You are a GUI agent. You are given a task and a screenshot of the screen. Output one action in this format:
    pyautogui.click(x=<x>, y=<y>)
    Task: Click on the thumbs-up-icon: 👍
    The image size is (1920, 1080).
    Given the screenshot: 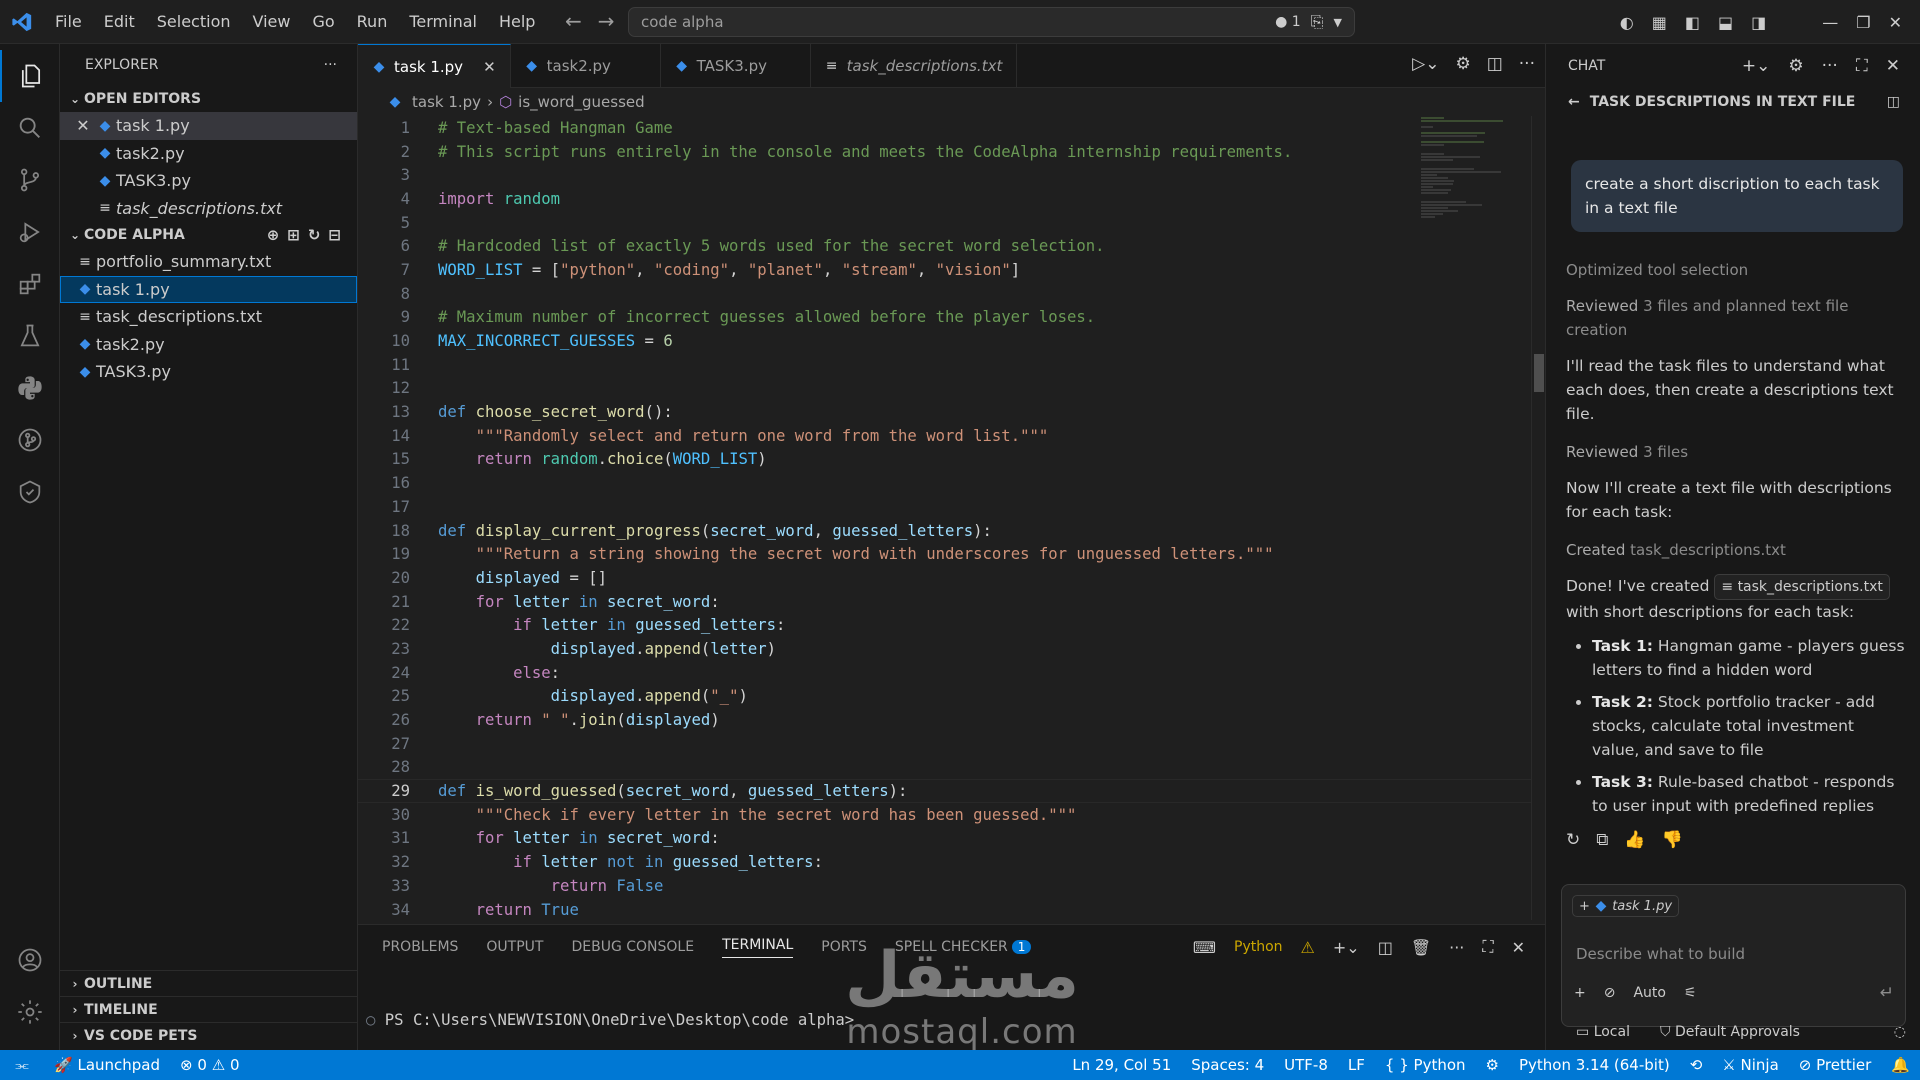 What is the action you would take?
    pyautogui.click(x=1634, y=840)
    